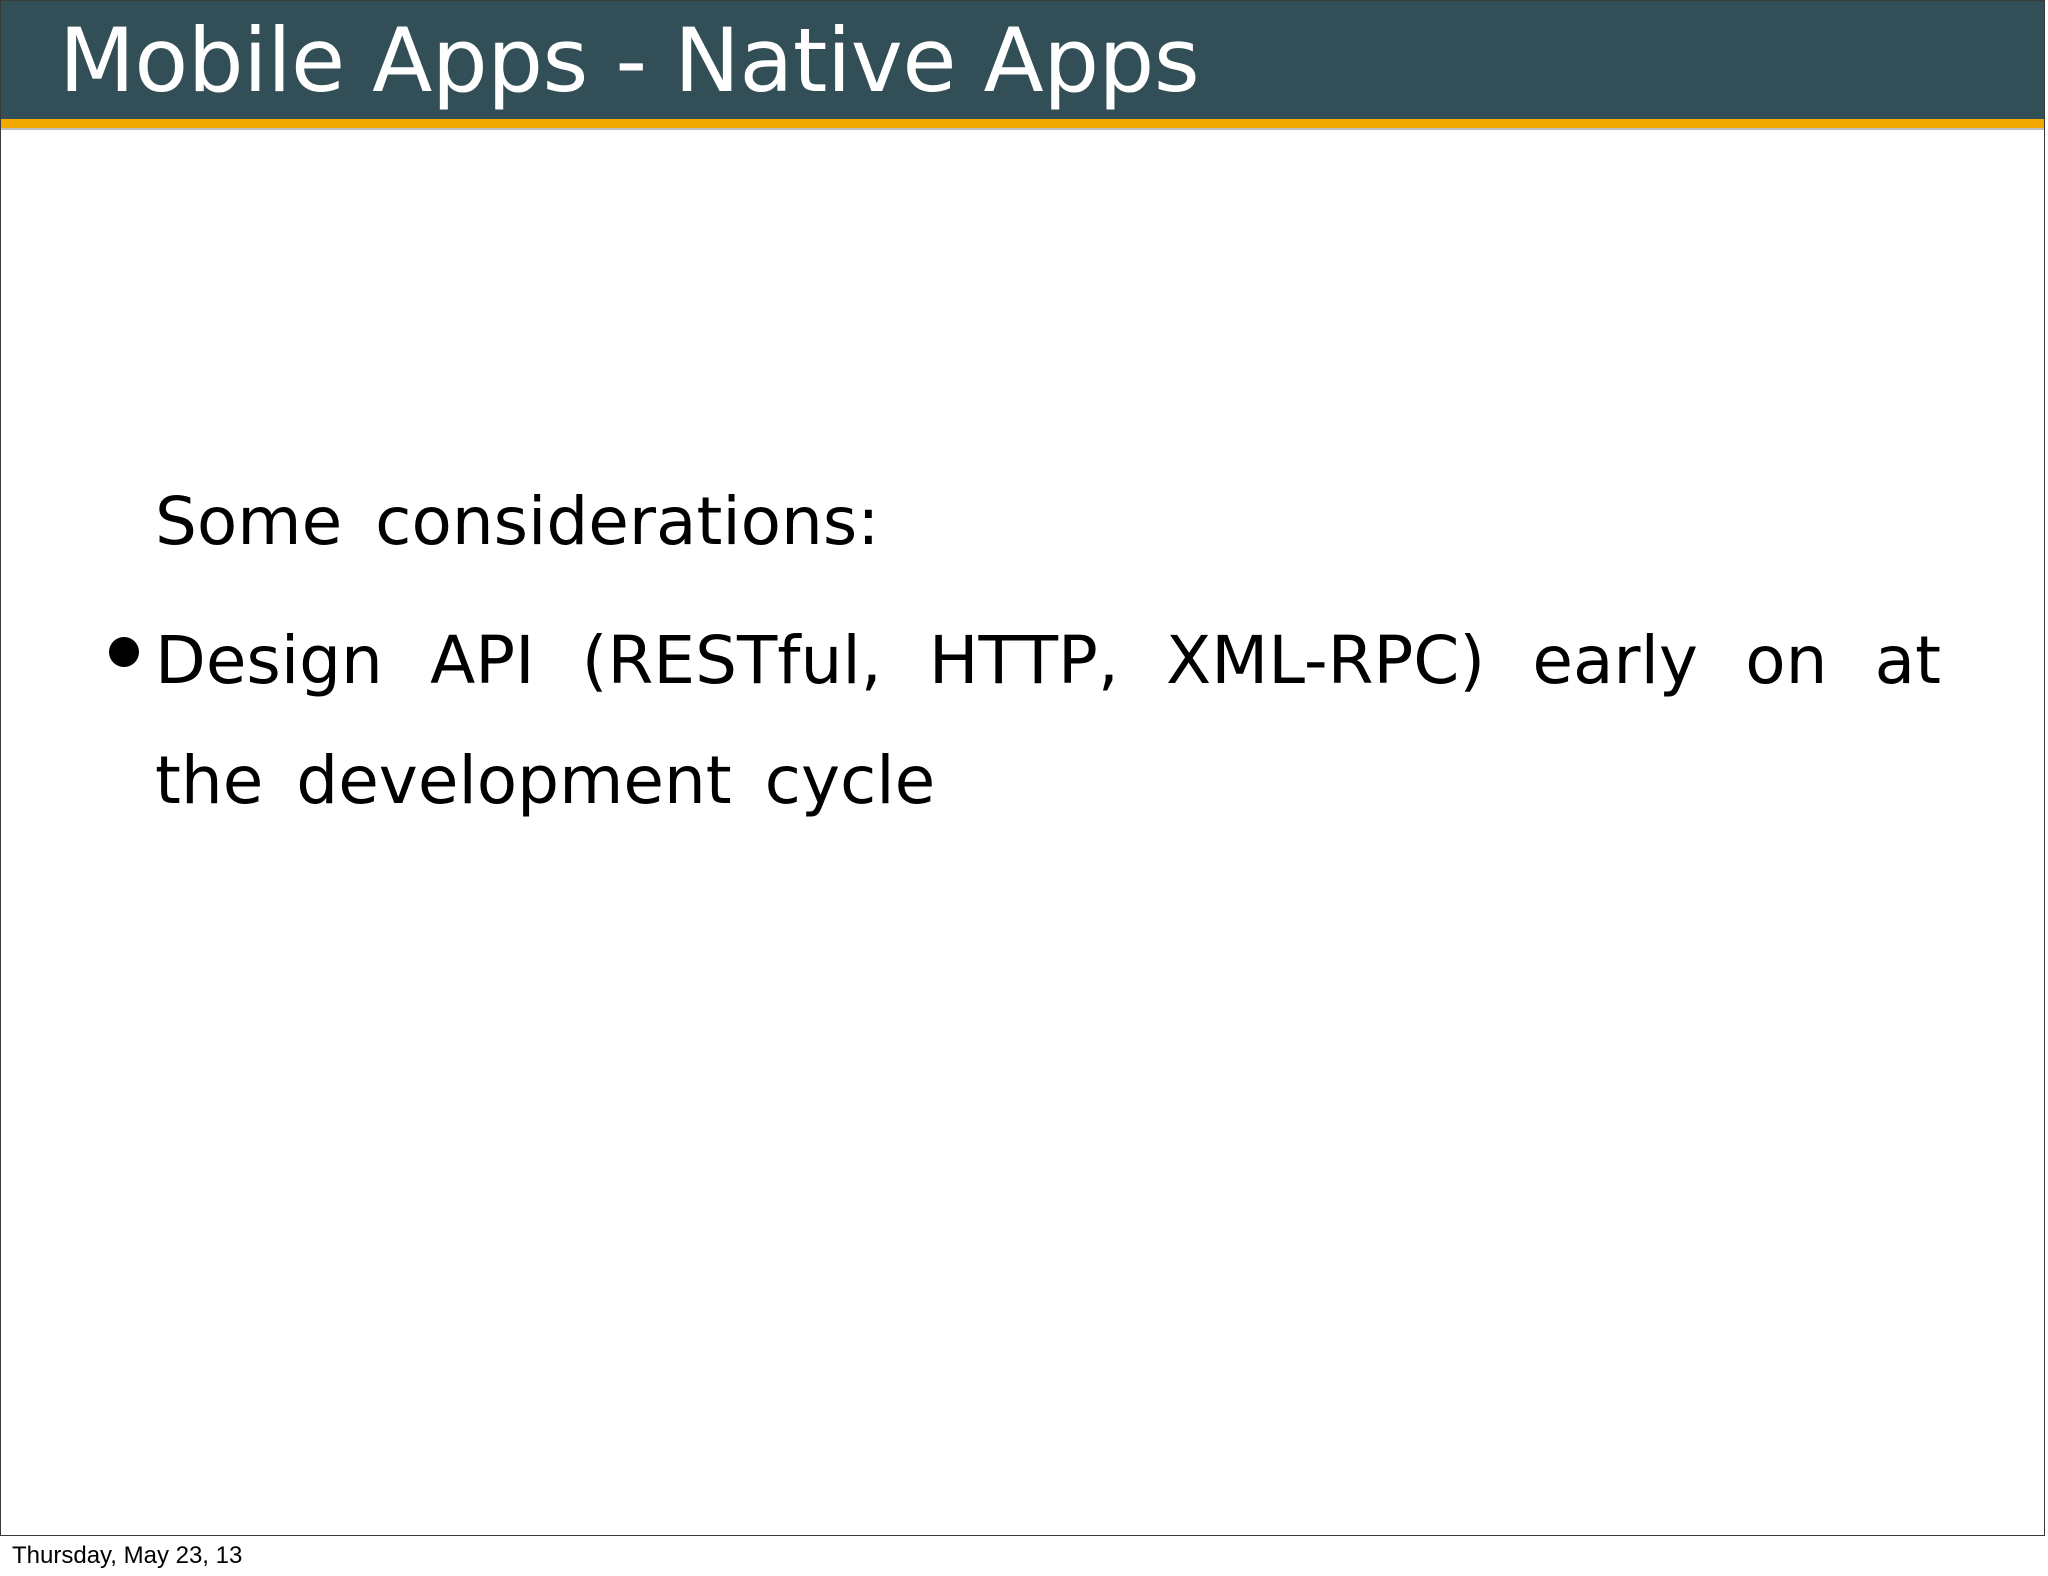 The height and width of the screenshot is (1576, 2048). Describe the element at coordinates (1022, 123) in the screenshot. I see `title-accent-stripe` at that location.